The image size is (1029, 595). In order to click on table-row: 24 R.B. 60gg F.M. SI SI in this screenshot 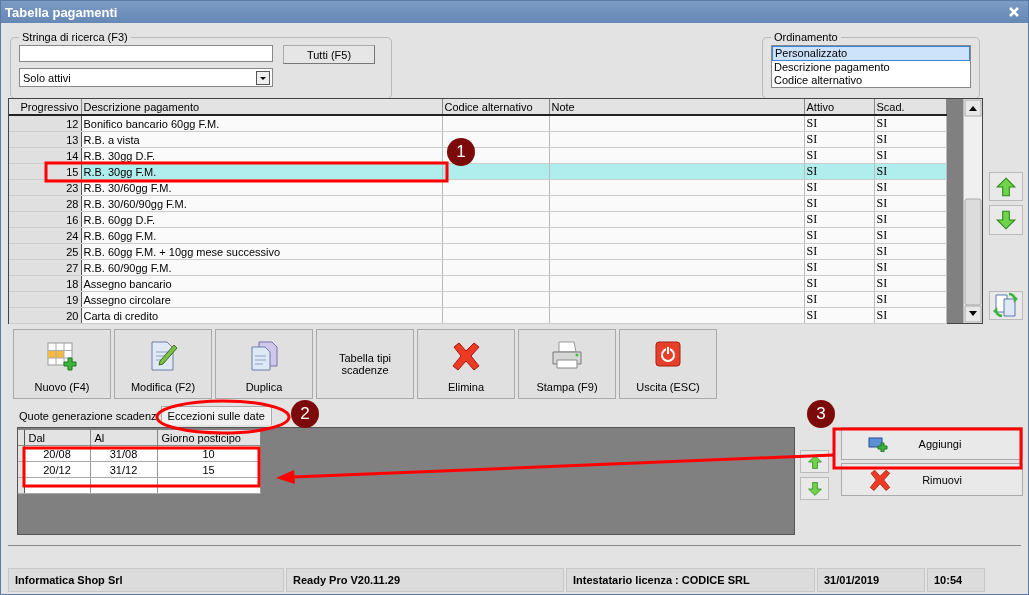, I will do `click(477, 235)`.